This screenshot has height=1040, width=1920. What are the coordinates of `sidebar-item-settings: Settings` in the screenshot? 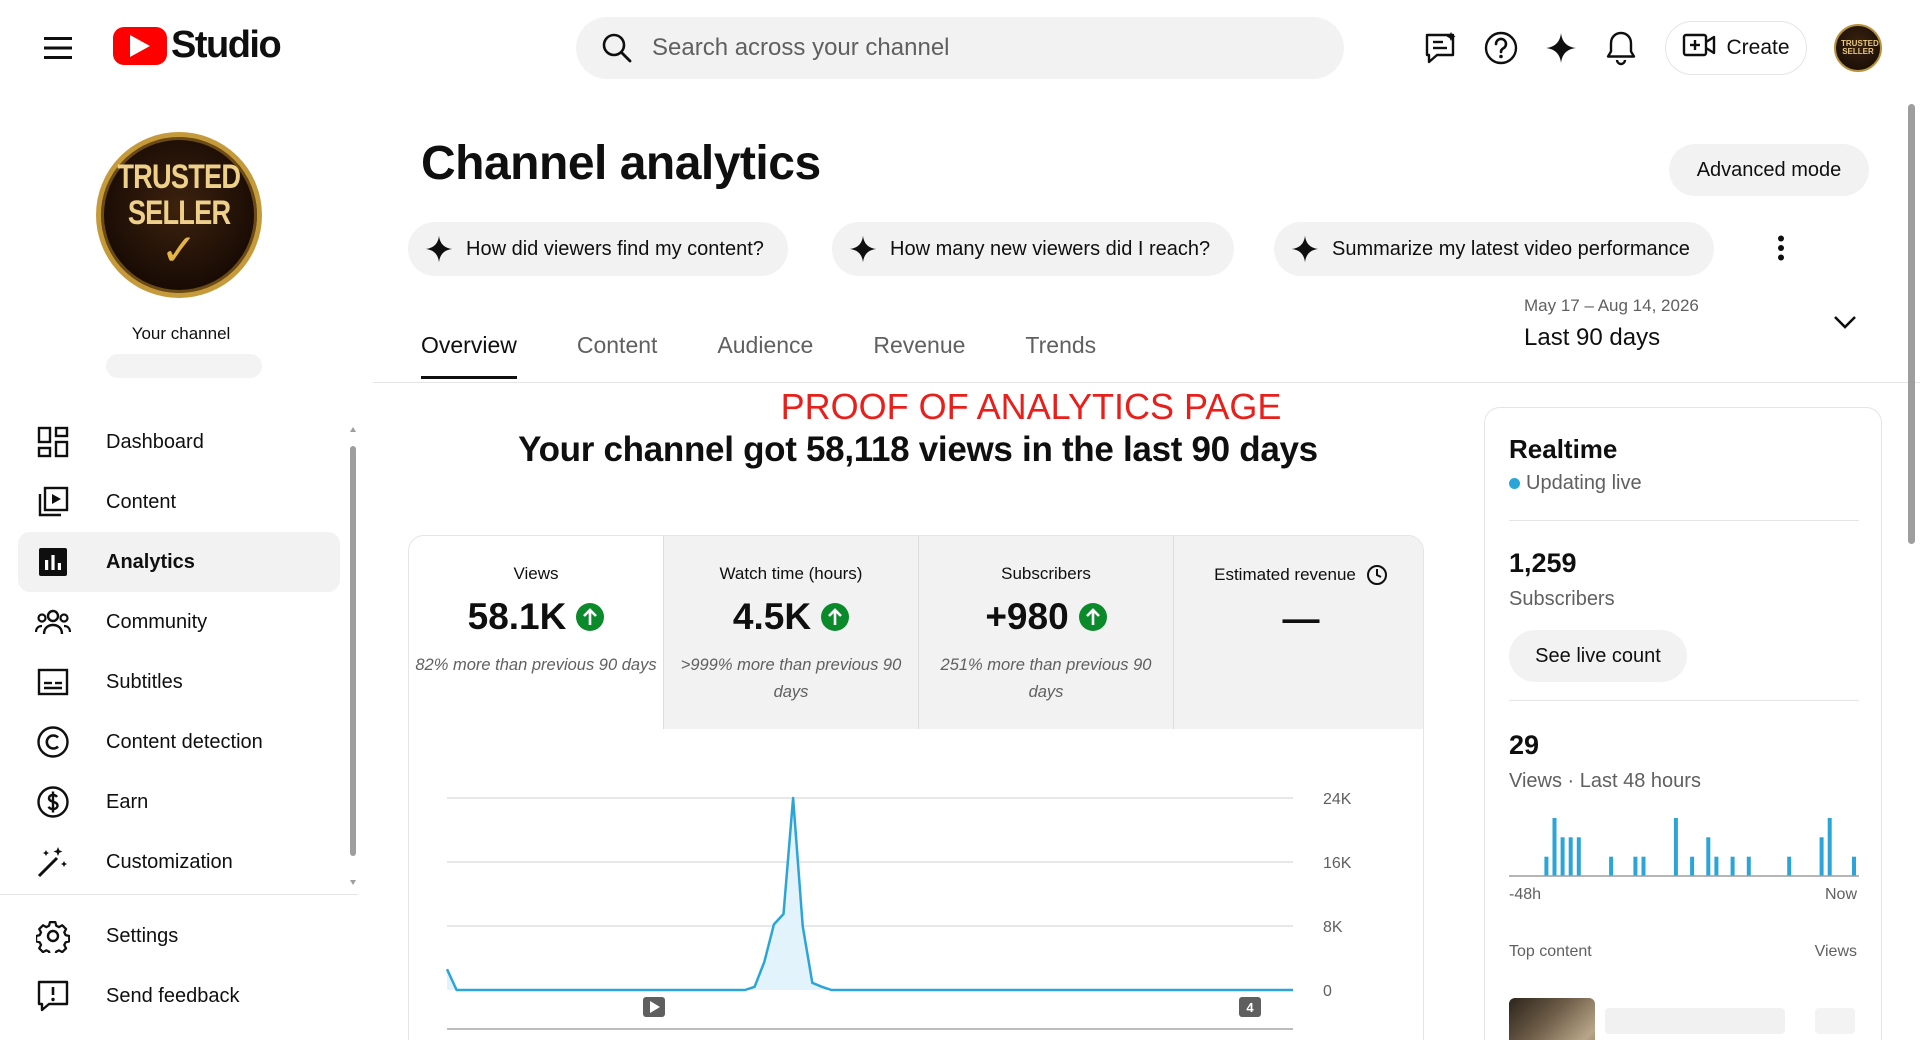 It's located at (179, 936).